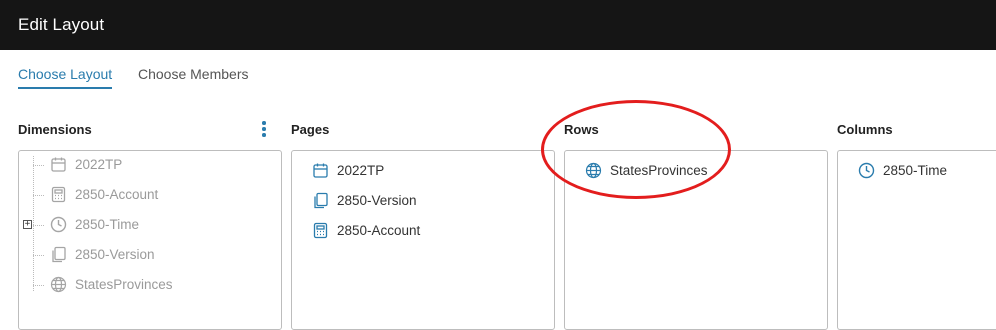 Image resolution: width=996 pixels, height=330 pixels. I want to click on pages-item-2850-version: 2850-Version, so click(364, 200).